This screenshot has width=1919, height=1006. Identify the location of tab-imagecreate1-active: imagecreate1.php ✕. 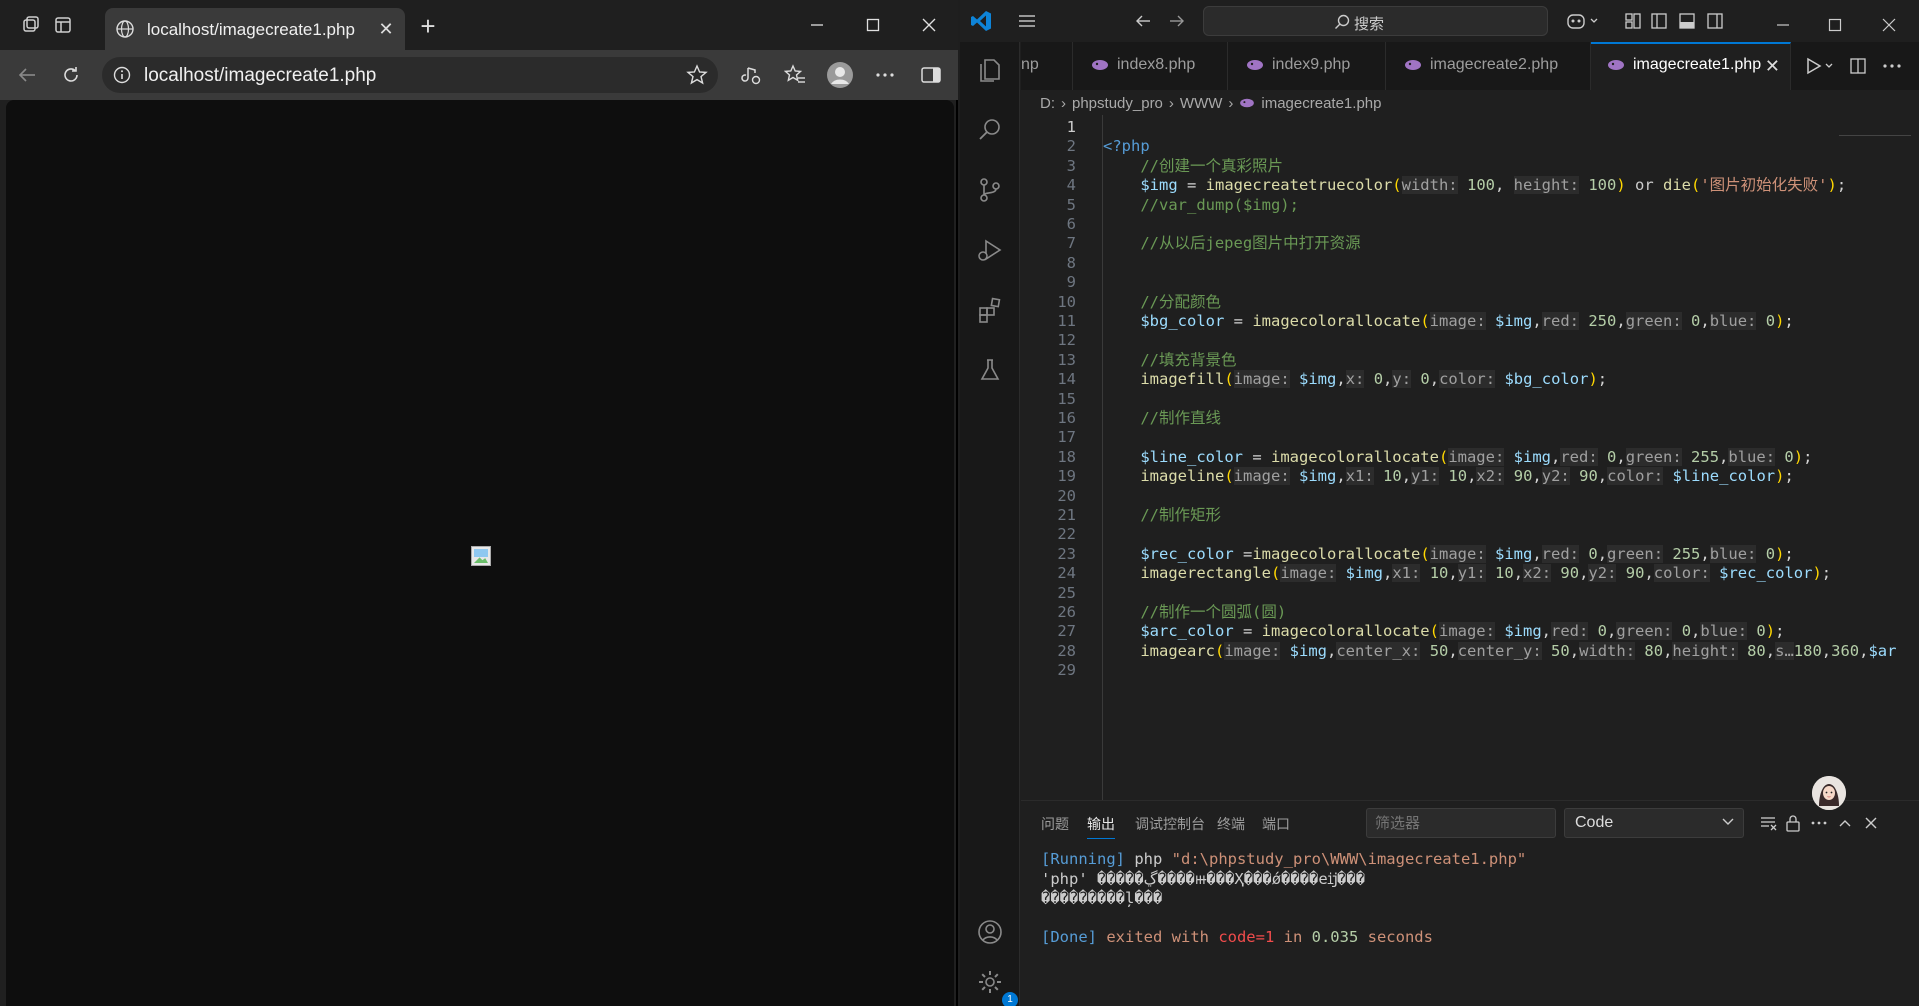
(1691, 66).